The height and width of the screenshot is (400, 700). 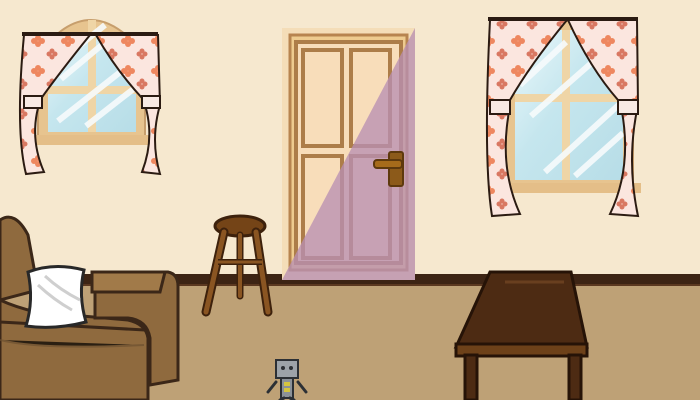 What do you see at coordinates (33, 102) in the screenshot?
I see `left-curtain-tie-left` at bounding box center [33, 102].